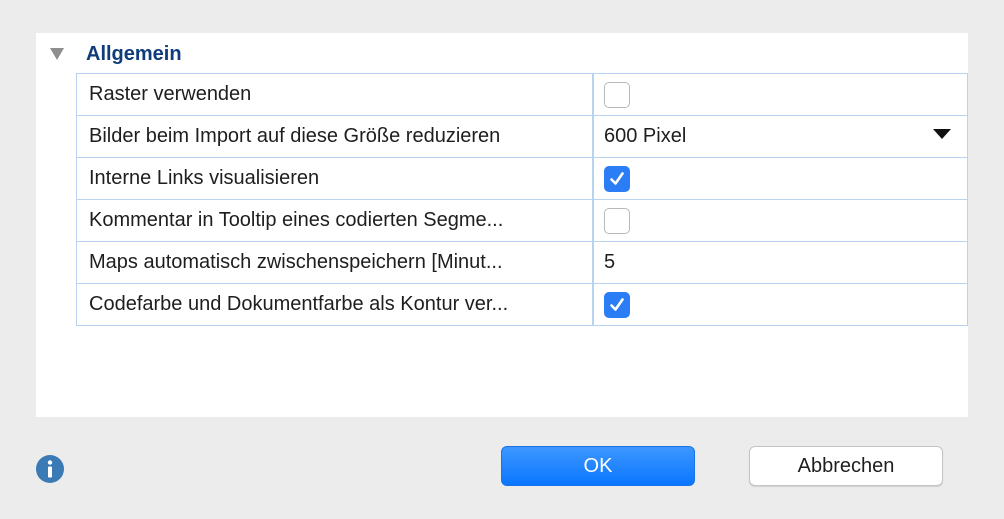  What do you see at coordinates (942, 134) in the screenshot?
I see `dropdown-arrow-icon` at bounding box center [942, 134].